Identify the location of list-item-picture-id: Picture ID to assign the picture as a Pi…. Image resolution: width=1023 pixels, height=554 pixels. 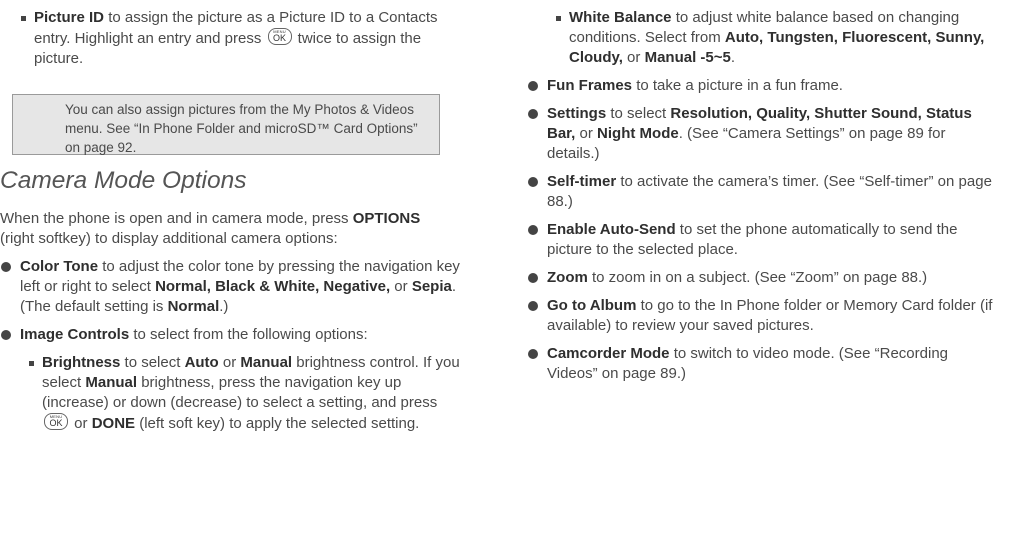
(237, 38).